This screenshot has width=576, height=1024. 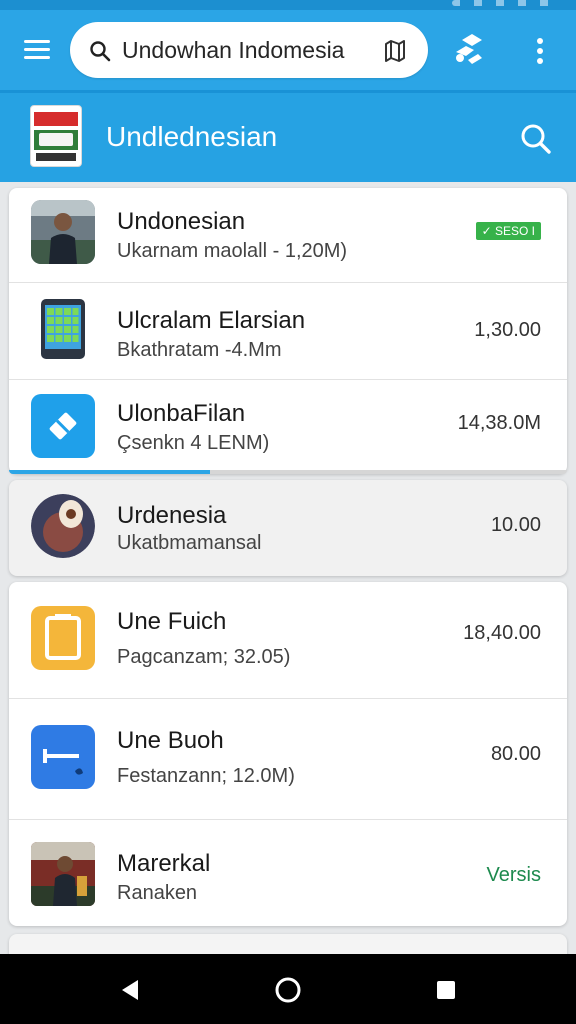 What do you see at coordinates (172, 621) in the screenshot?
I see `app-name: Une Fuich` at bounding box center [172, 621].